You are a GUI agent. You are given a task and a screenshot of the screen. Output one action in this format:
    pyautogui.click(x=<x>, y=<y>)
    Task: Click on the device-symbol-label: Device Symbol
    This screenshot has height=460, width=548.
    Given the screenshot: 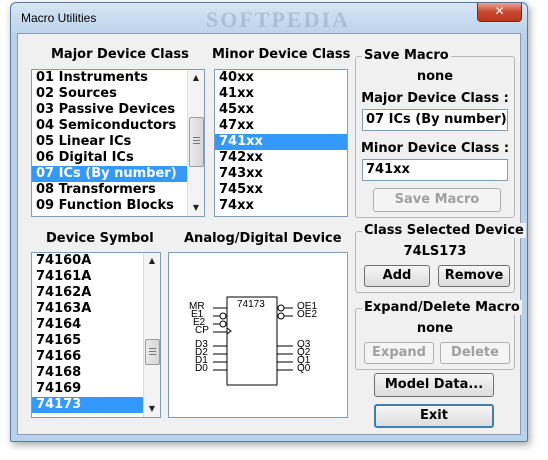 What is the action you would take?
    pyautogui.click(x=100, y=238)
    